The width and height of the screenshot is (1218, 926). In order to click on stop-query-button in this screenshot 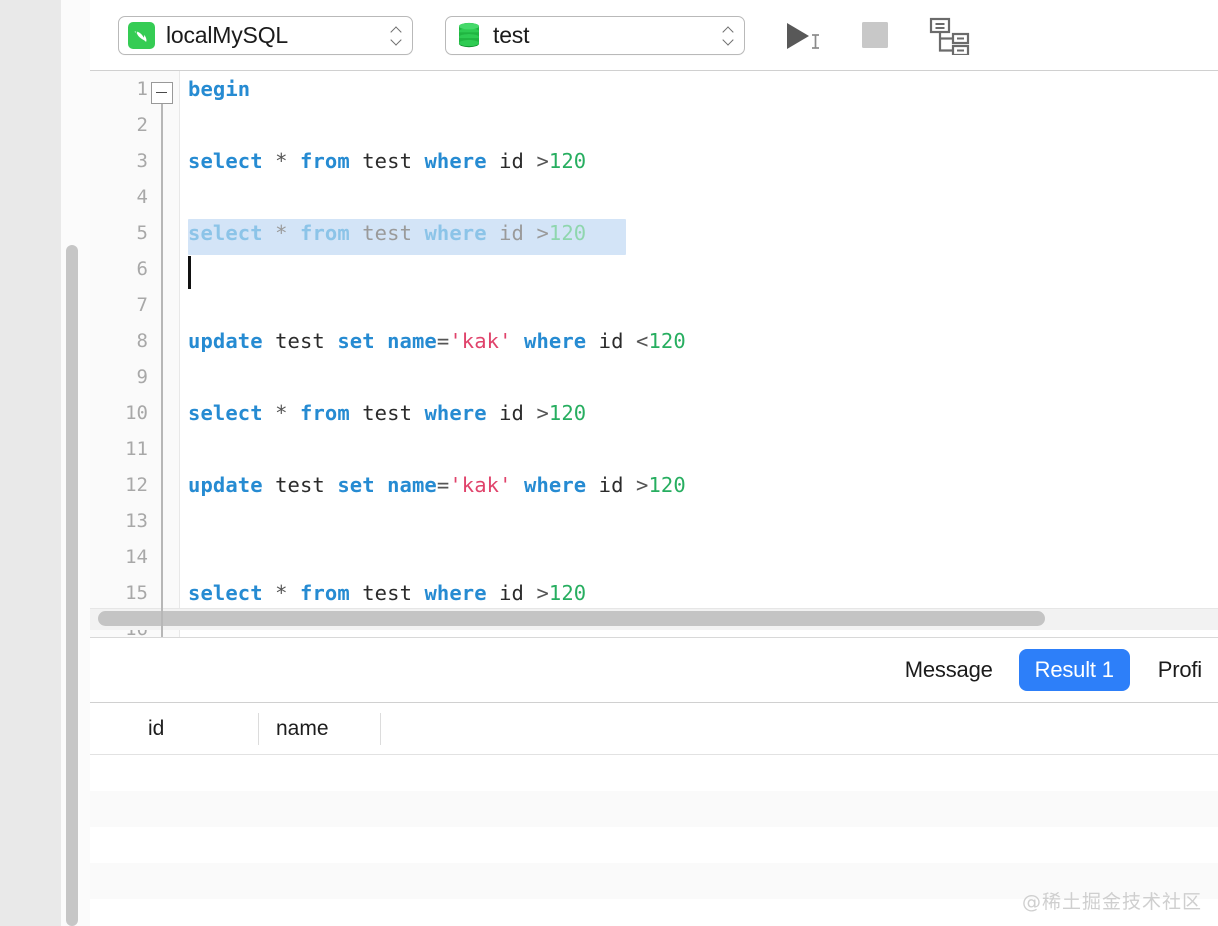, I will do `click(875, 35)`.